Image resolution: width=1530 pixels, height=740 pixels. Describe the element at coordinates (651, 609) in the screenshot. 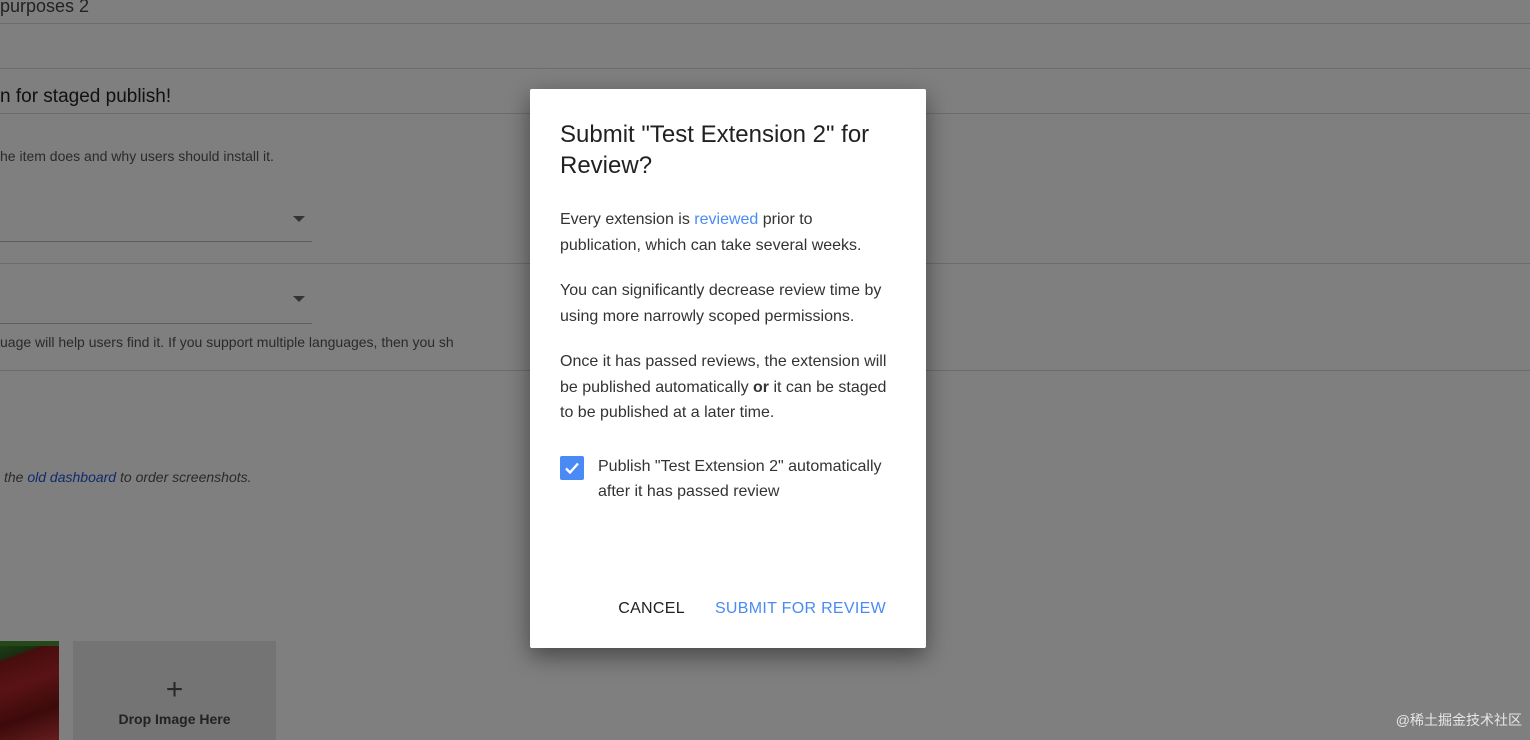

I see `cancel-button: CANCEL` at that location.